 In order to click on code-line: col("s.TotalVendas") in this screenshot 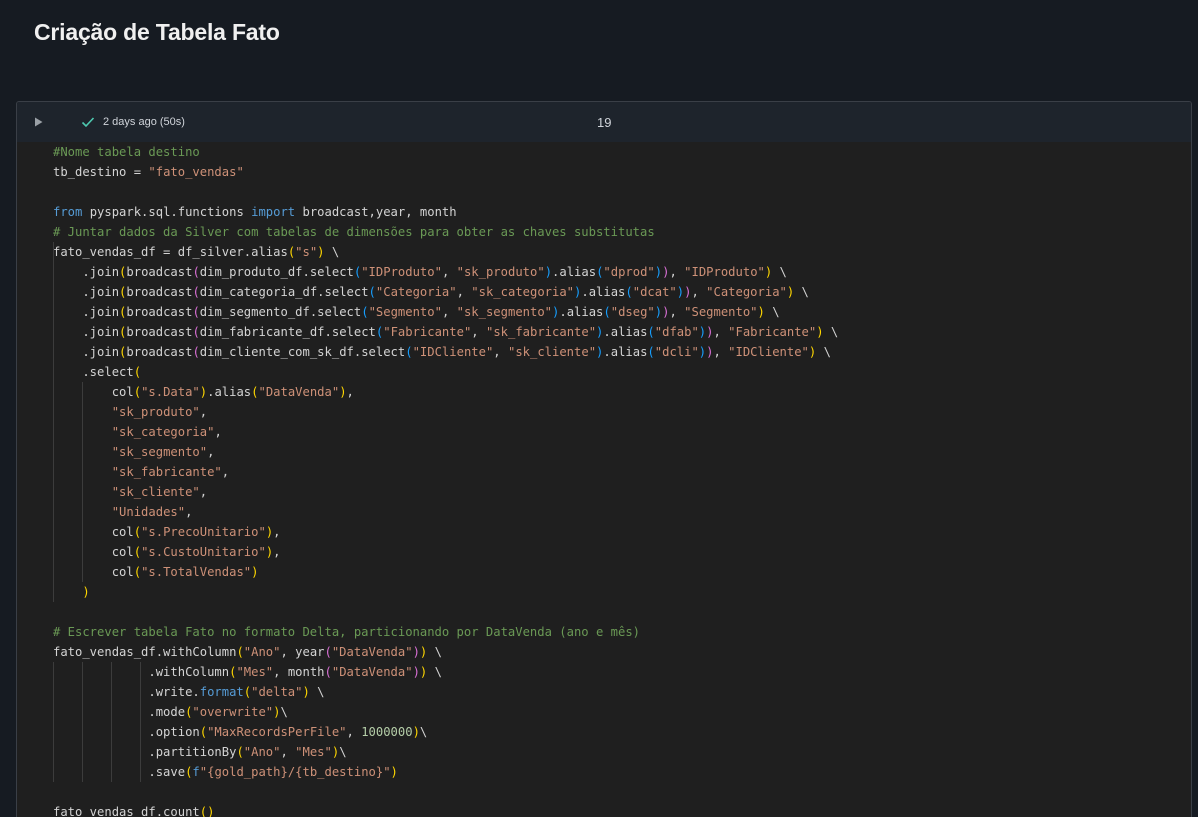, I will do `click(156, 572)`.